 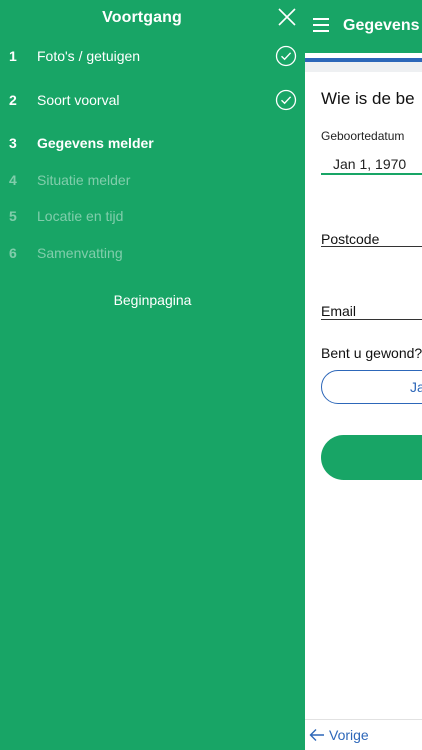 I want to click on email-underline, so click(x=371, y=319).